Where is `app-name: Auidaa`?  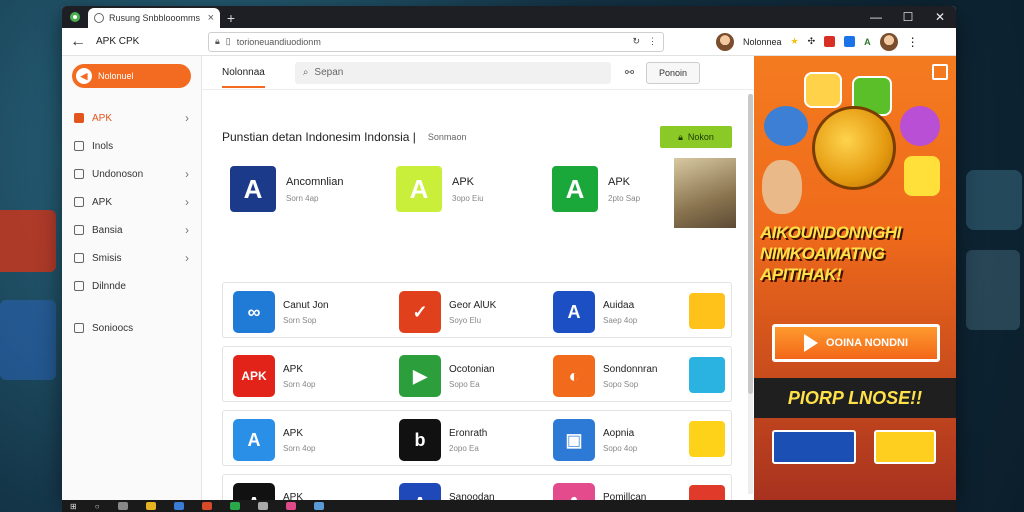
app-name: Auidaa is located at coordinates (619, 305).